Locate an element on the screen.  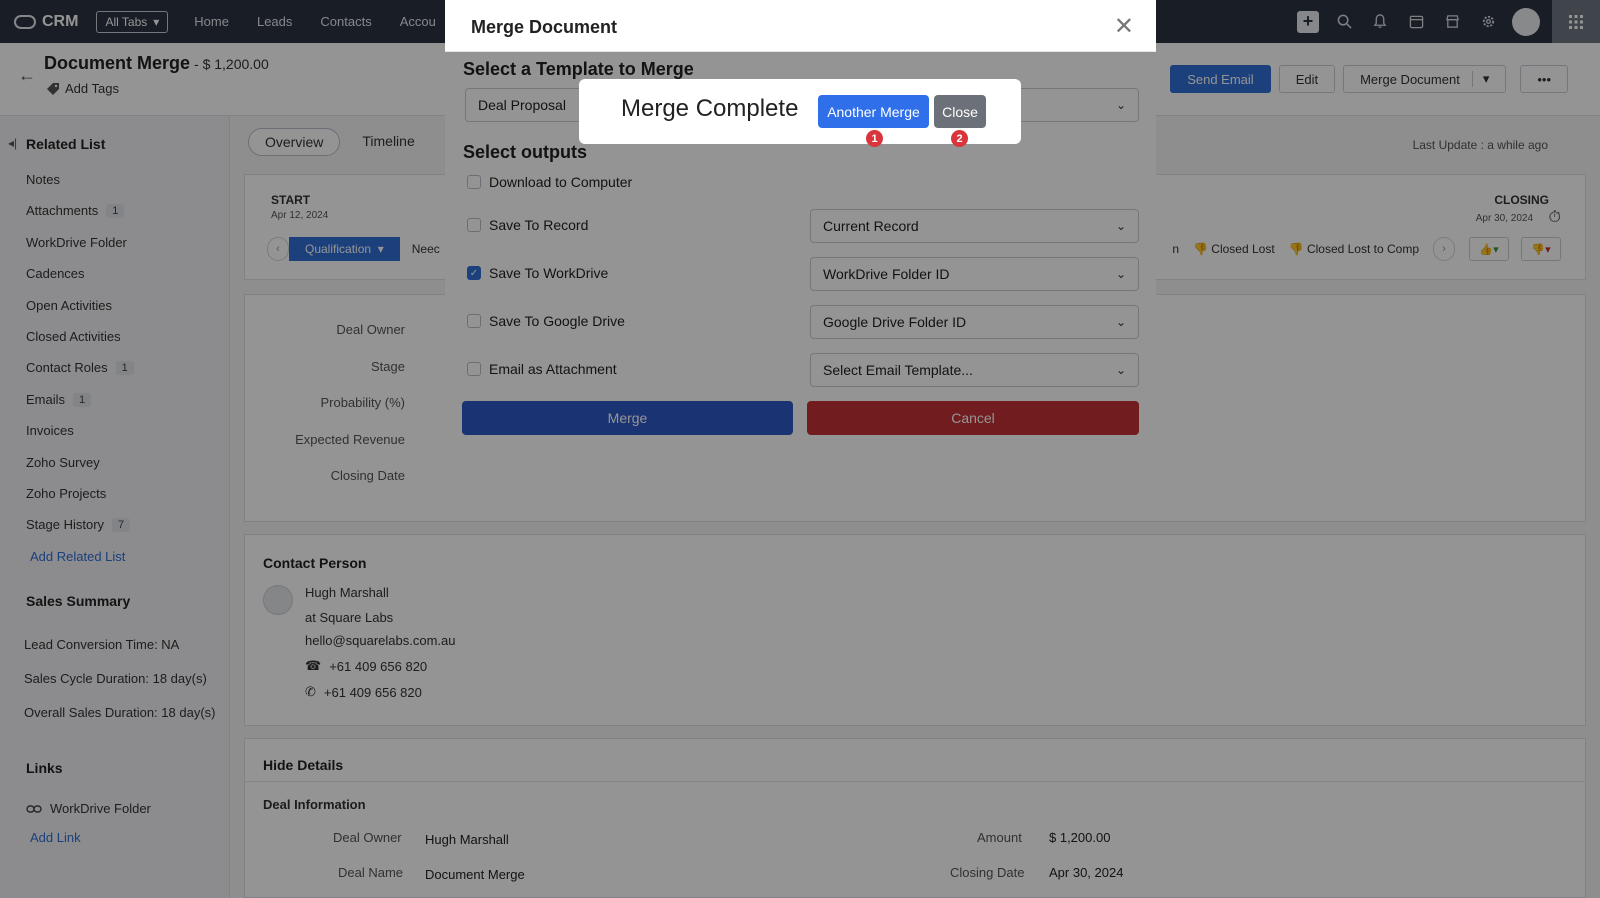
close-icon: ✕ is located at coordinates (1124, 26).